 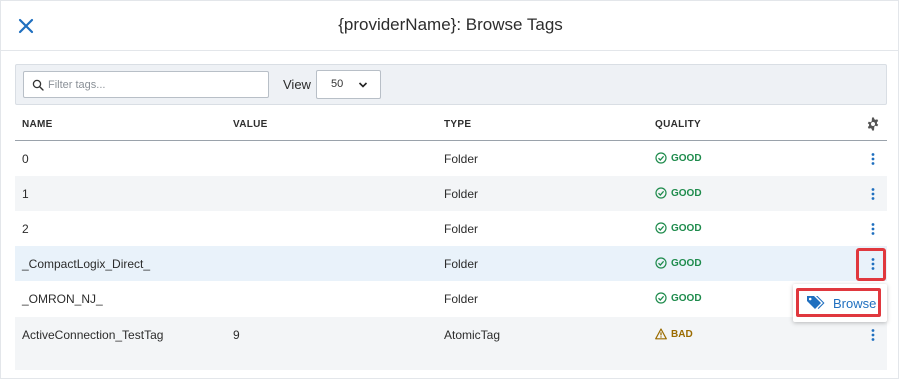 What do you see at coordinates (25, 159) in the screenshot?
I see `cell-name: 0` at bounding box center [25, 159].